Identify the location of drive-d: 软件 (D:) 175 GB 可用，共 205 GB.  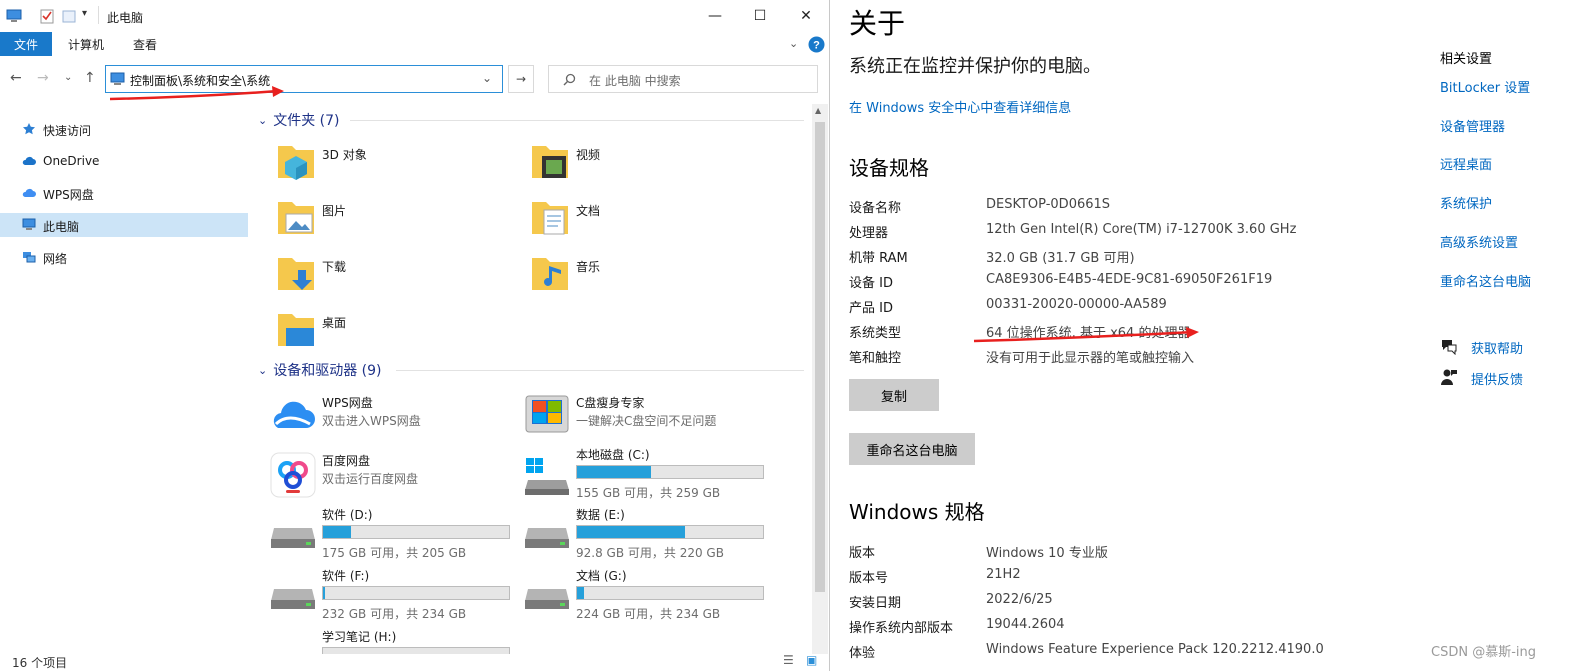
(395, 534).